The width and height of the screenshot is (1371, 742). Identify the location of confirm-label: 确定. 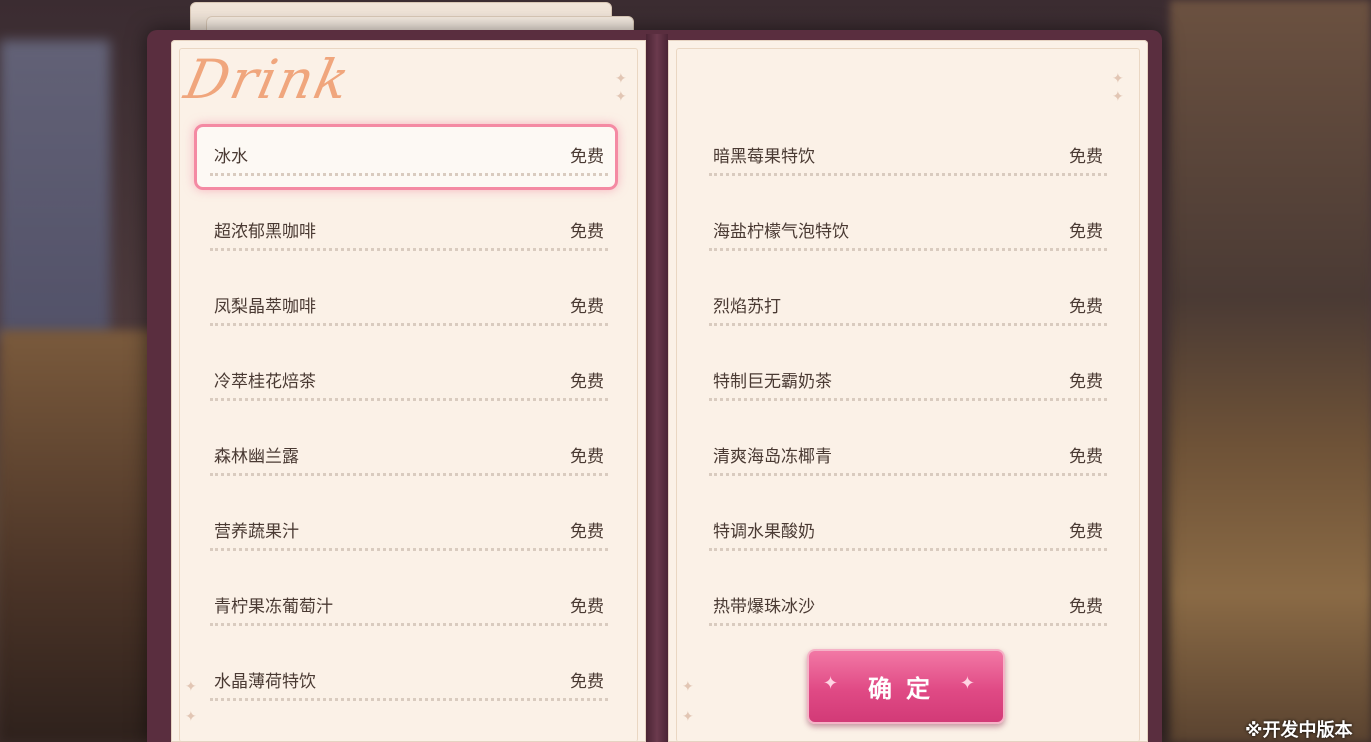
(906, 689).